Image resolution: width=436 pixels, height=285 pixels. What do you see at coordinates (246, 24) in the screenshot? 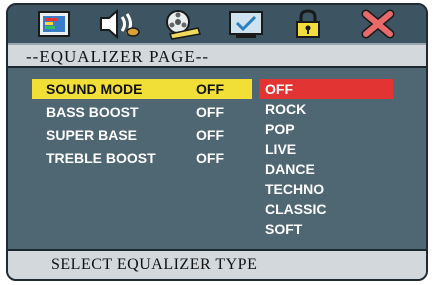
I see `checkbox-screen-icon` at bounding box center [246, 24].